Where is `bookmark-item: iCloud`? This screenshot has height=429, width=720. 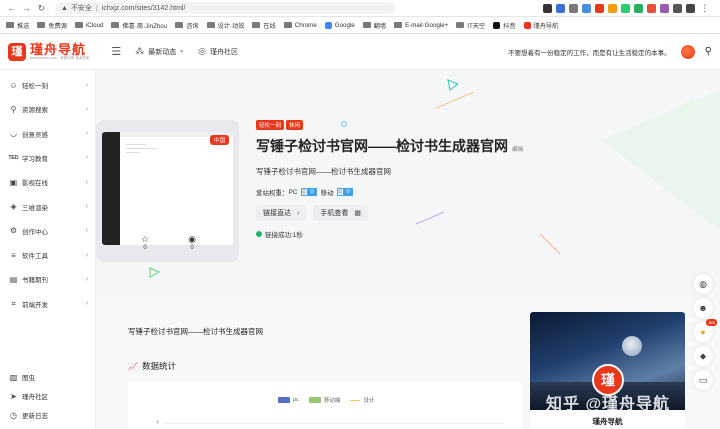
bookmark-item: iCloud is located at coordinates (88, 25).